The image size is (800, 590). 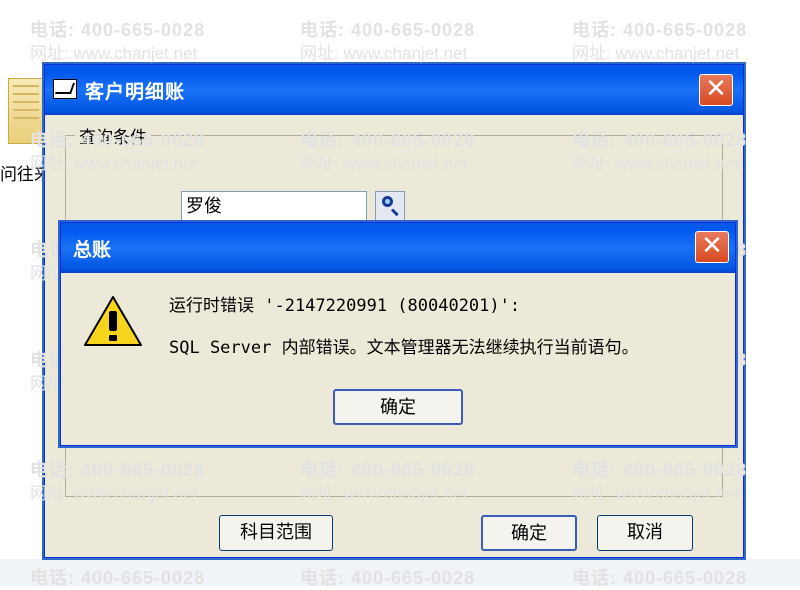 I want to click on window-close-button: ✕, so click(x=716, y=90).